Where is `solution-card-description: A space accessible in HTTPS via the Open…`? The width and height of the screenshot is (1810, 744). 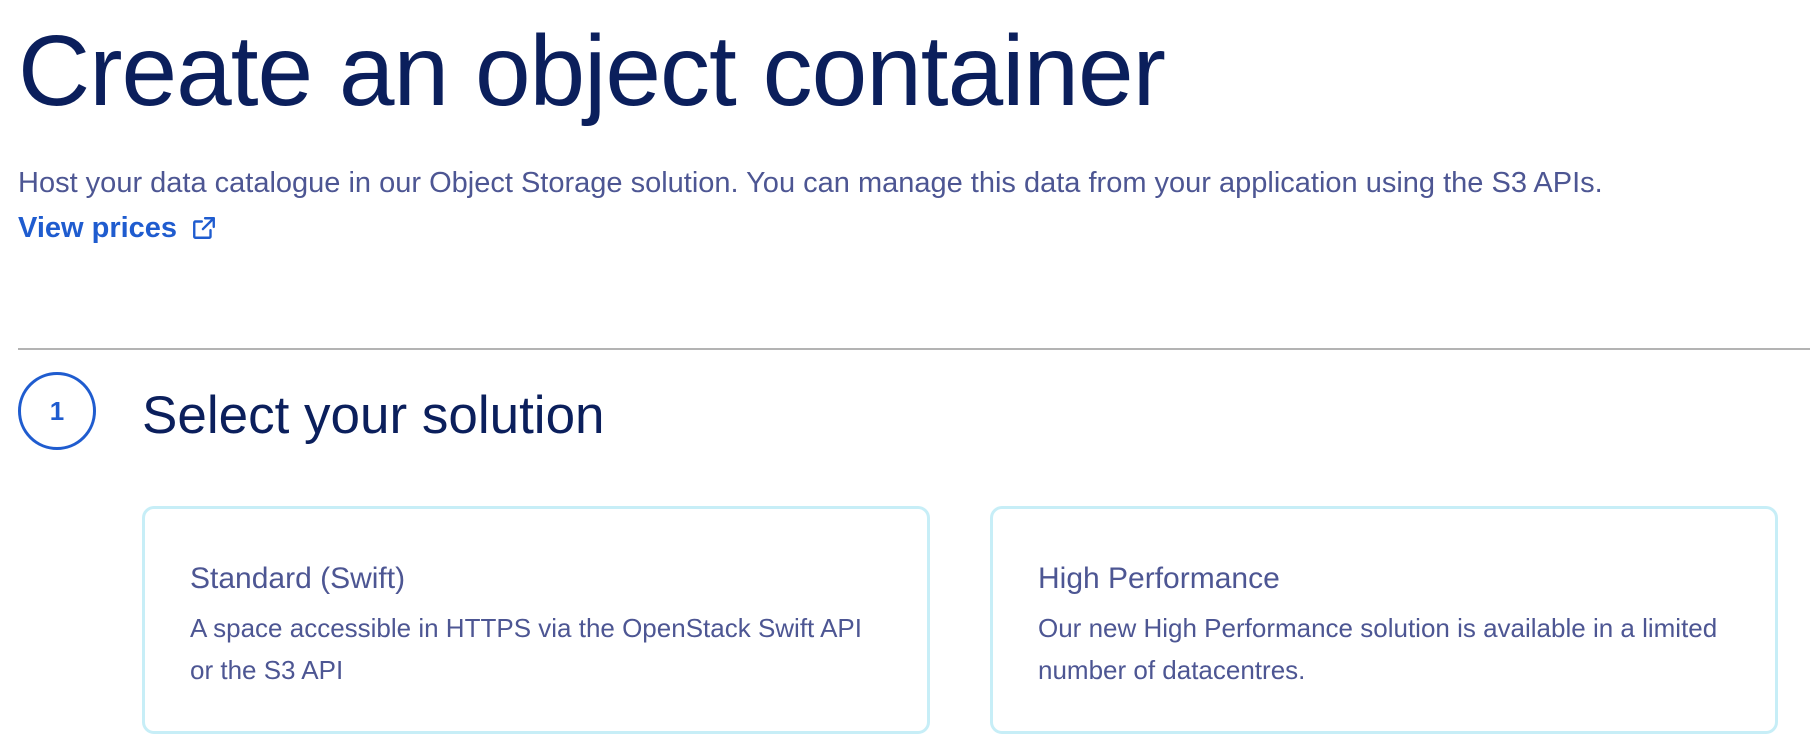
solution-card-description: A space accessible in HTTPS via the Open… is located at coordinates (526, 649).